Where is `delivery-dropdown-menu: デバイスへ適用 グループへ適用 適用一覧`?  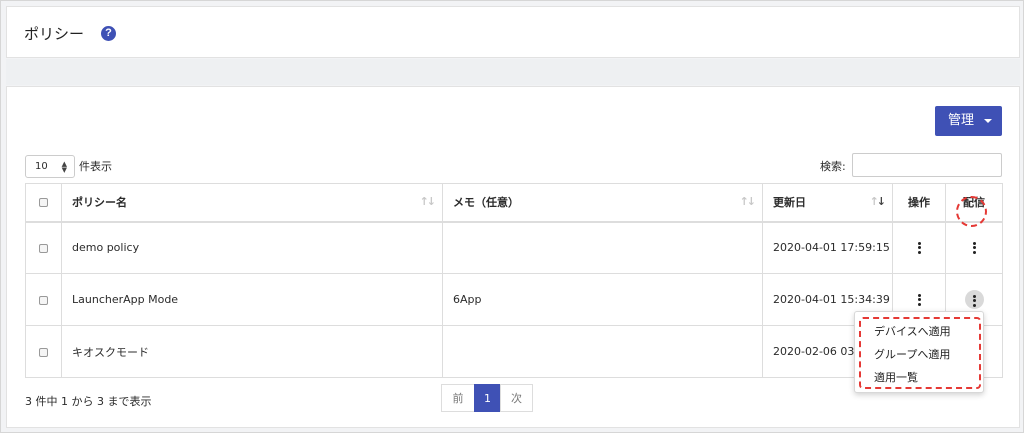 delivery-dropdown-menu: デバイスへ適用 グループへ適用 適用一覧 is located at coordinates (919, 352).